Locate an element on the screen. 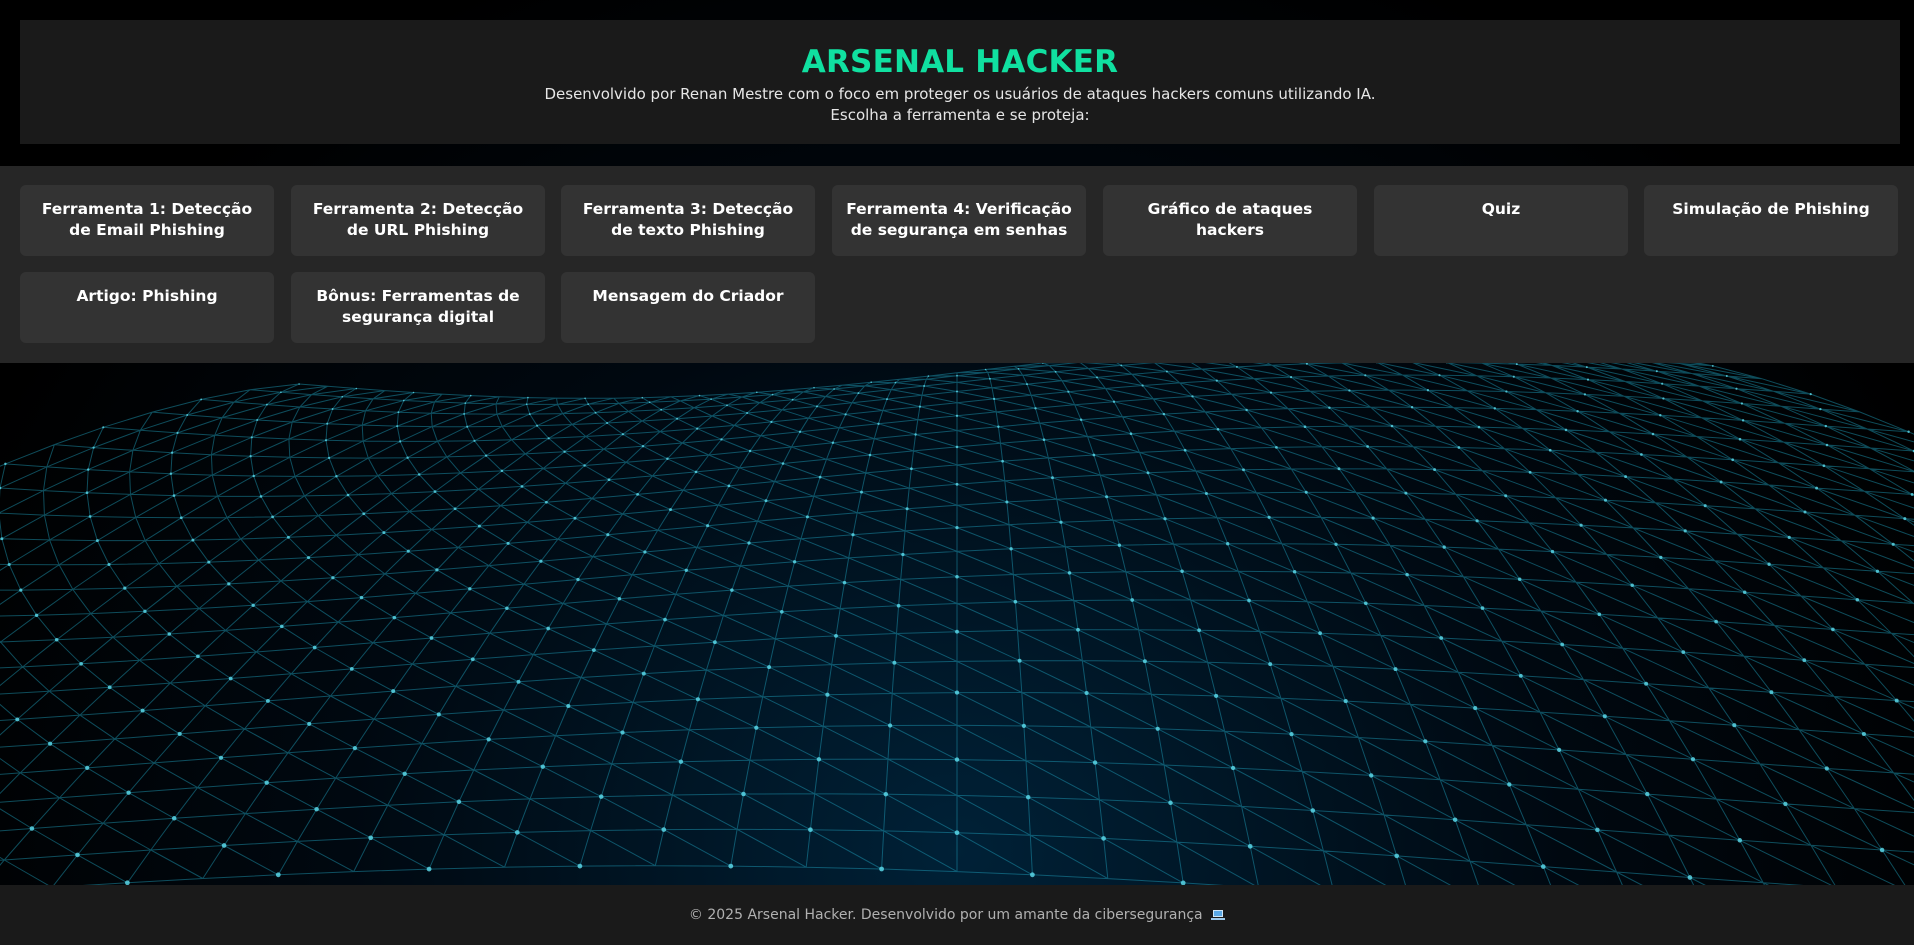 This screenshot has height=945, width=1914. tool-button-phishing-simulation: Simulação de Phishing is located at coordinates (1771, 220).